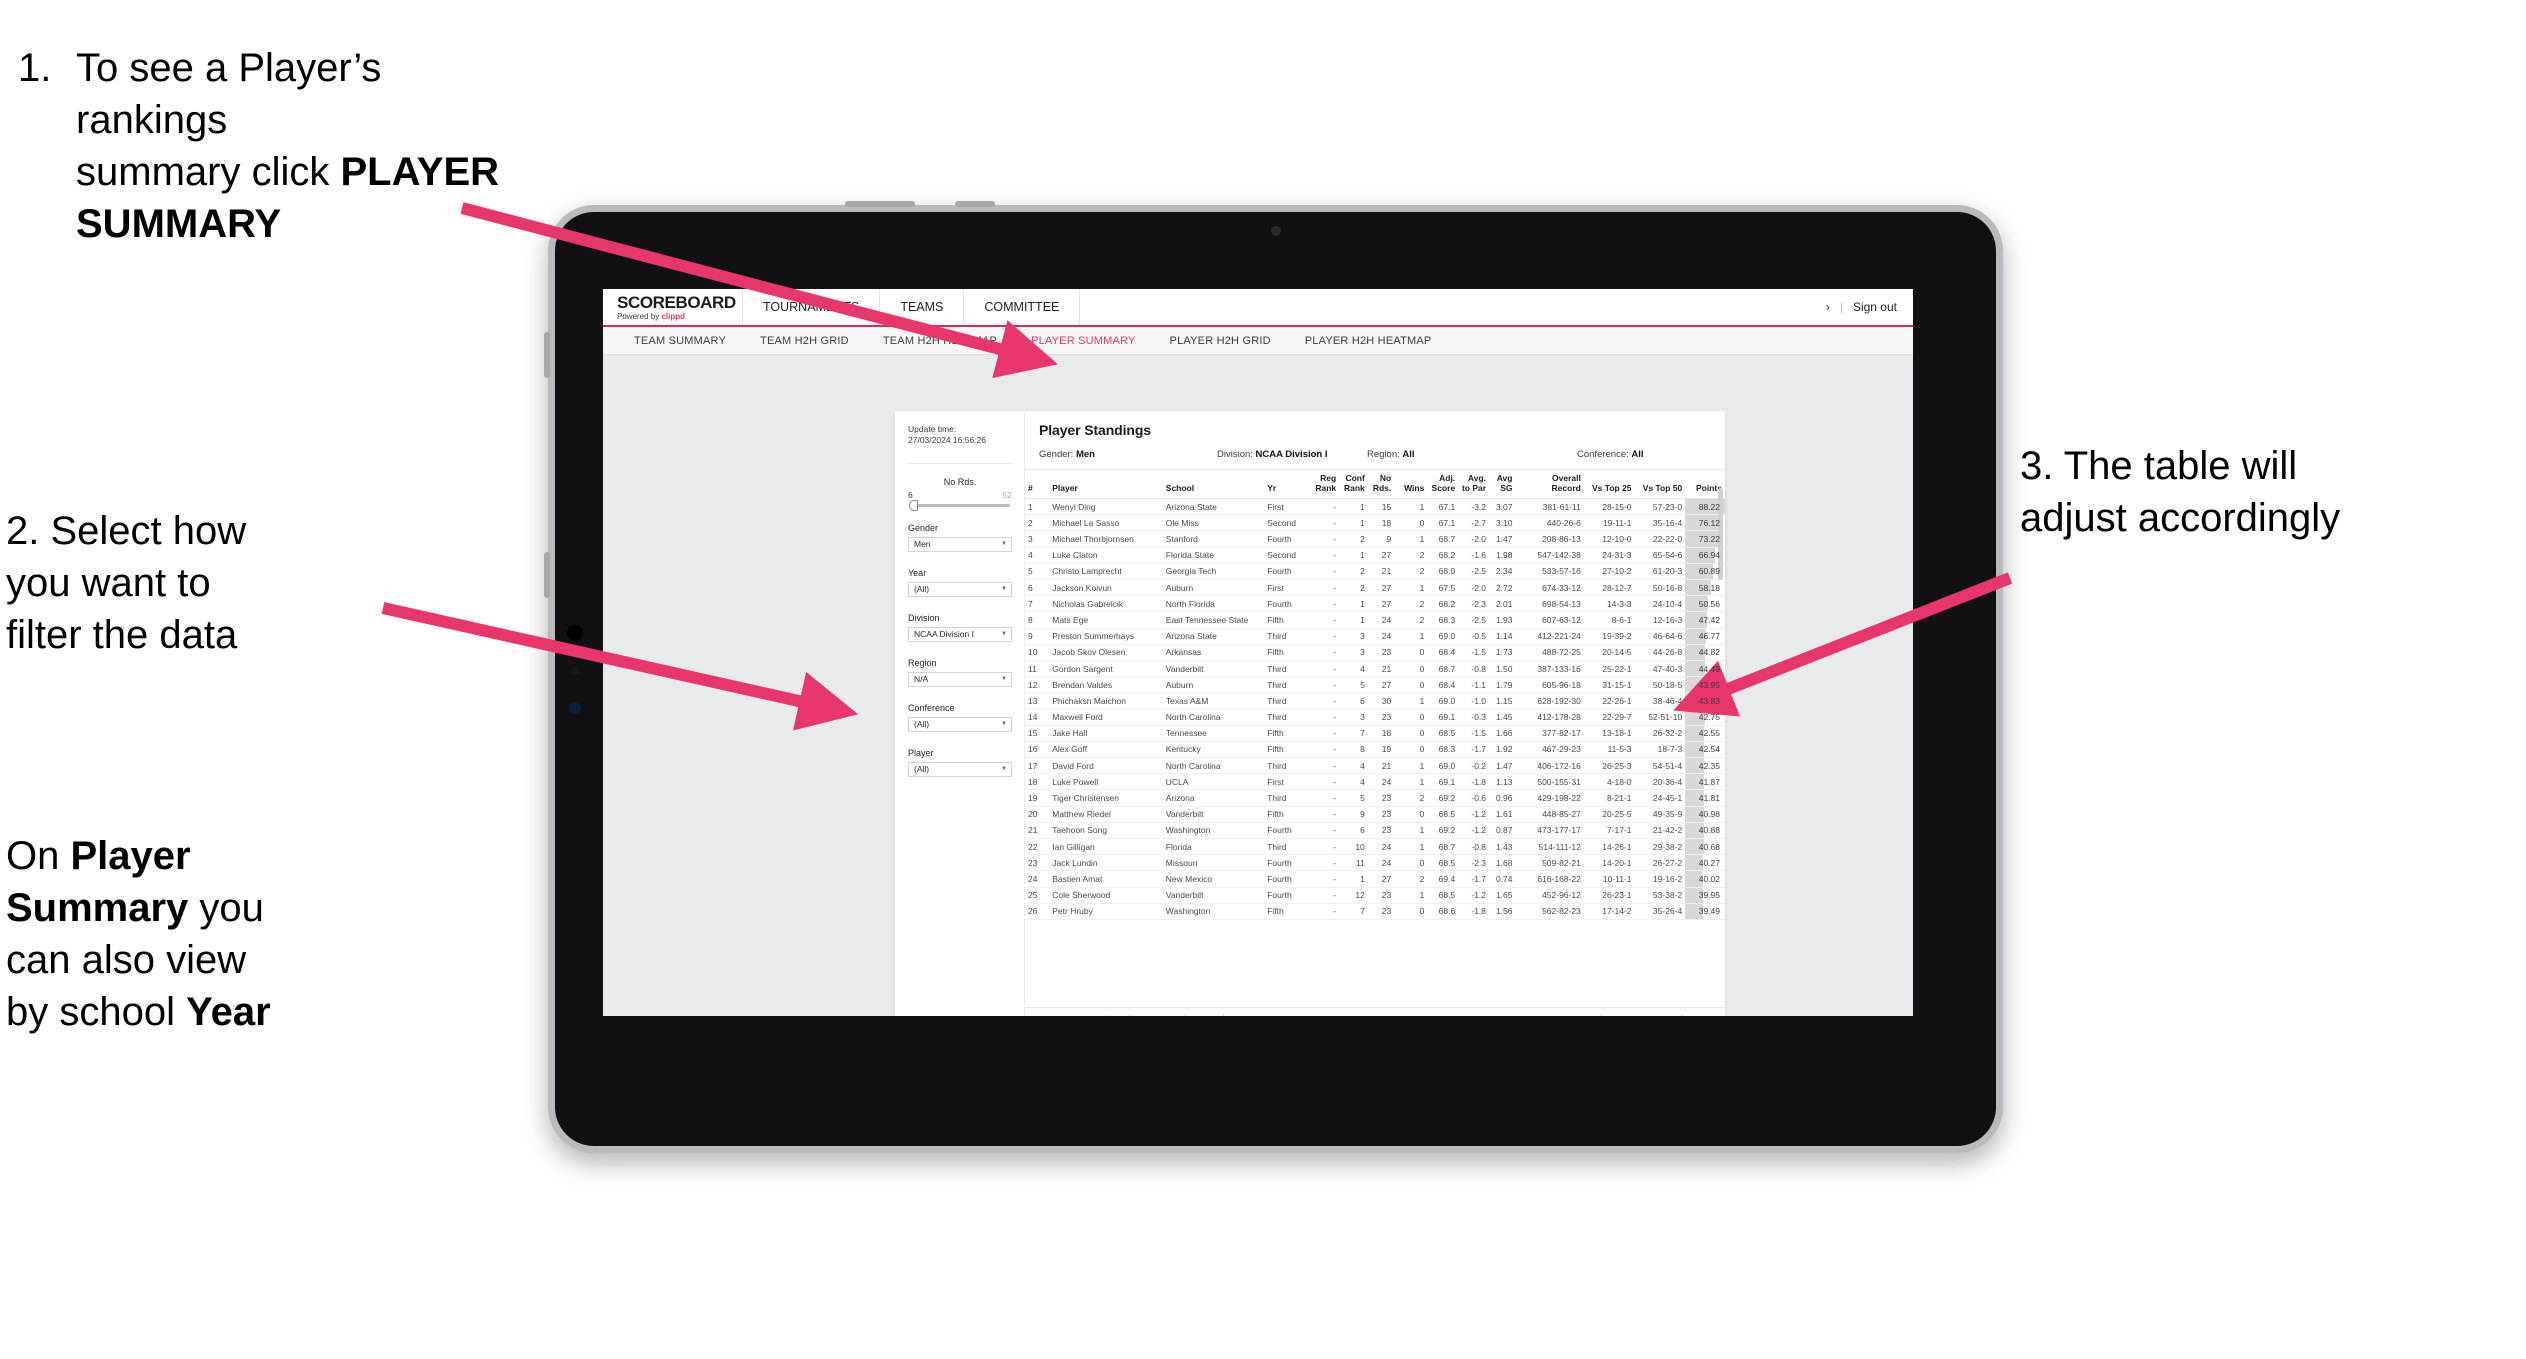  Describe the element at coordinates (1041, 1015) in the screenshot. I see `undo-icon` at that location.